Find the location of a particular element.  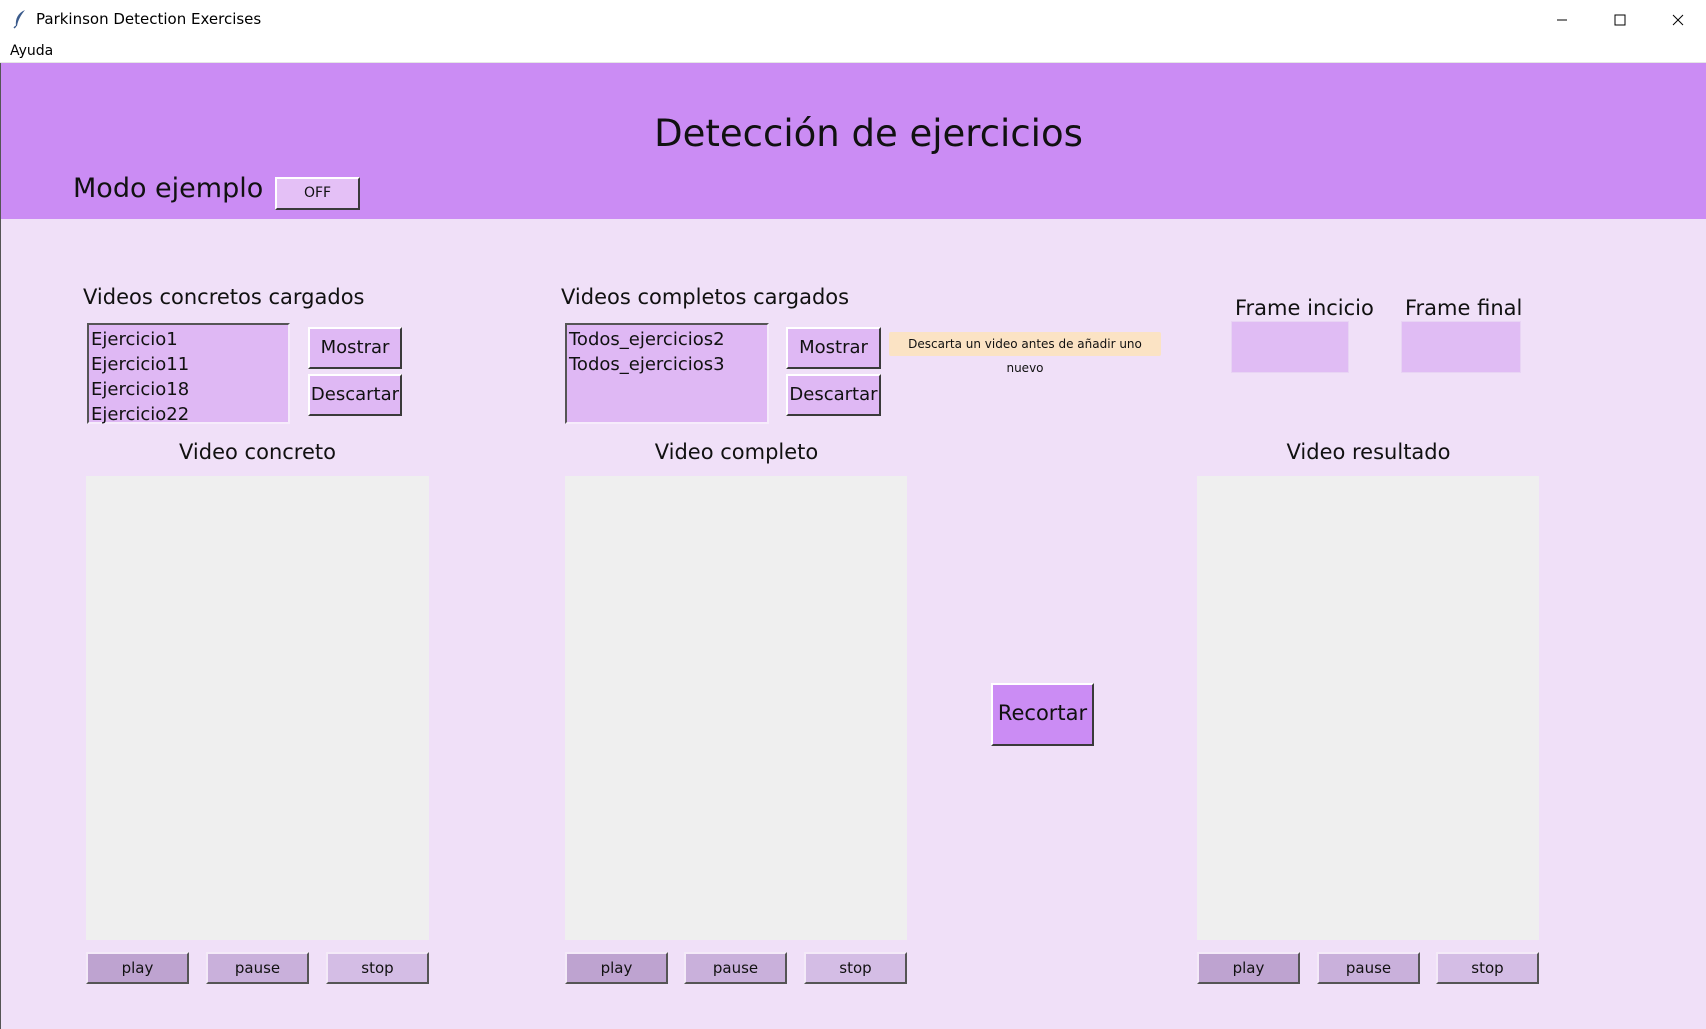

frame-start-label: Frame incicio is located at coordinates (1304, 308).